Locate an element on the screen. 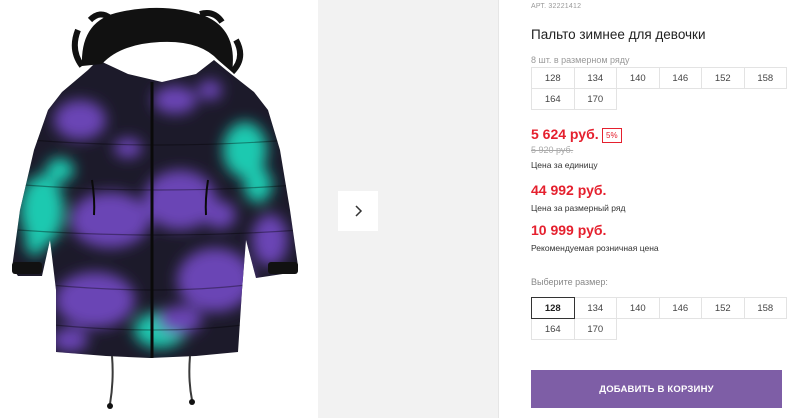 This screenshot has height=418, width=800. retail-price: 10 999 руб. is located at coordinates (569, 230).